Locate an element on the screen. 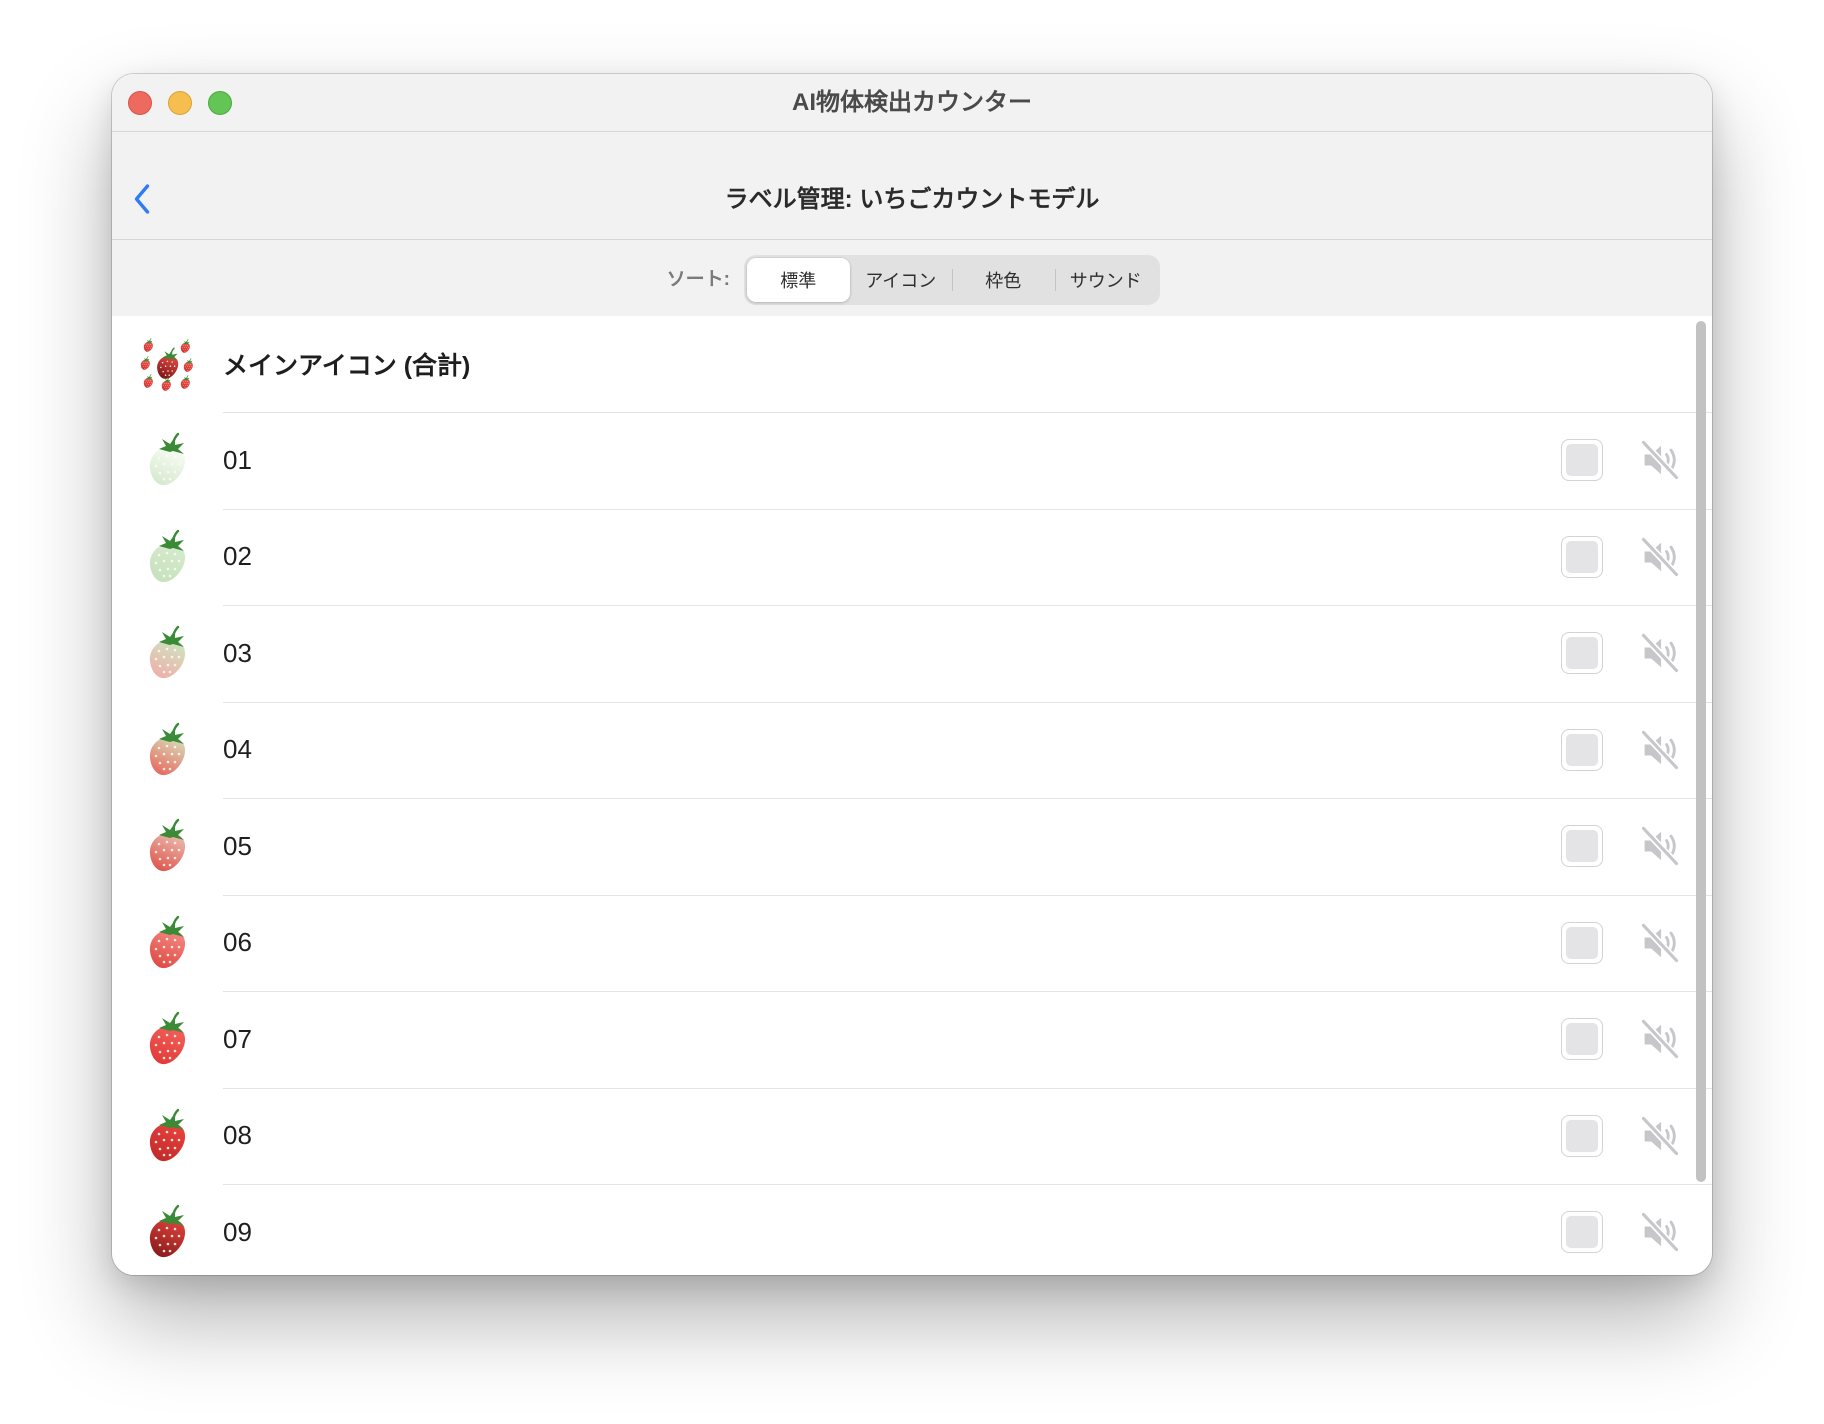 The height and width of the screenshot is (1424, 1824). label-row: 09 is located at coordinates (912, 1229).